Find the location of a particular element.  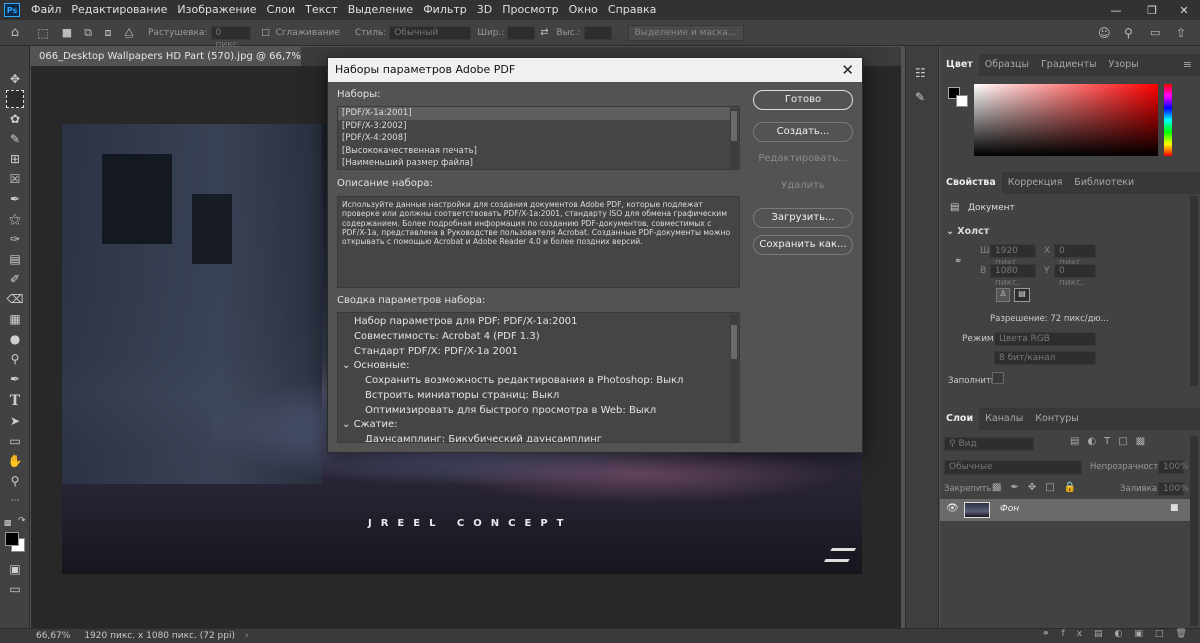

summary-compression-section: ⌄ Сжатие: is located at coordinates (370, 424).